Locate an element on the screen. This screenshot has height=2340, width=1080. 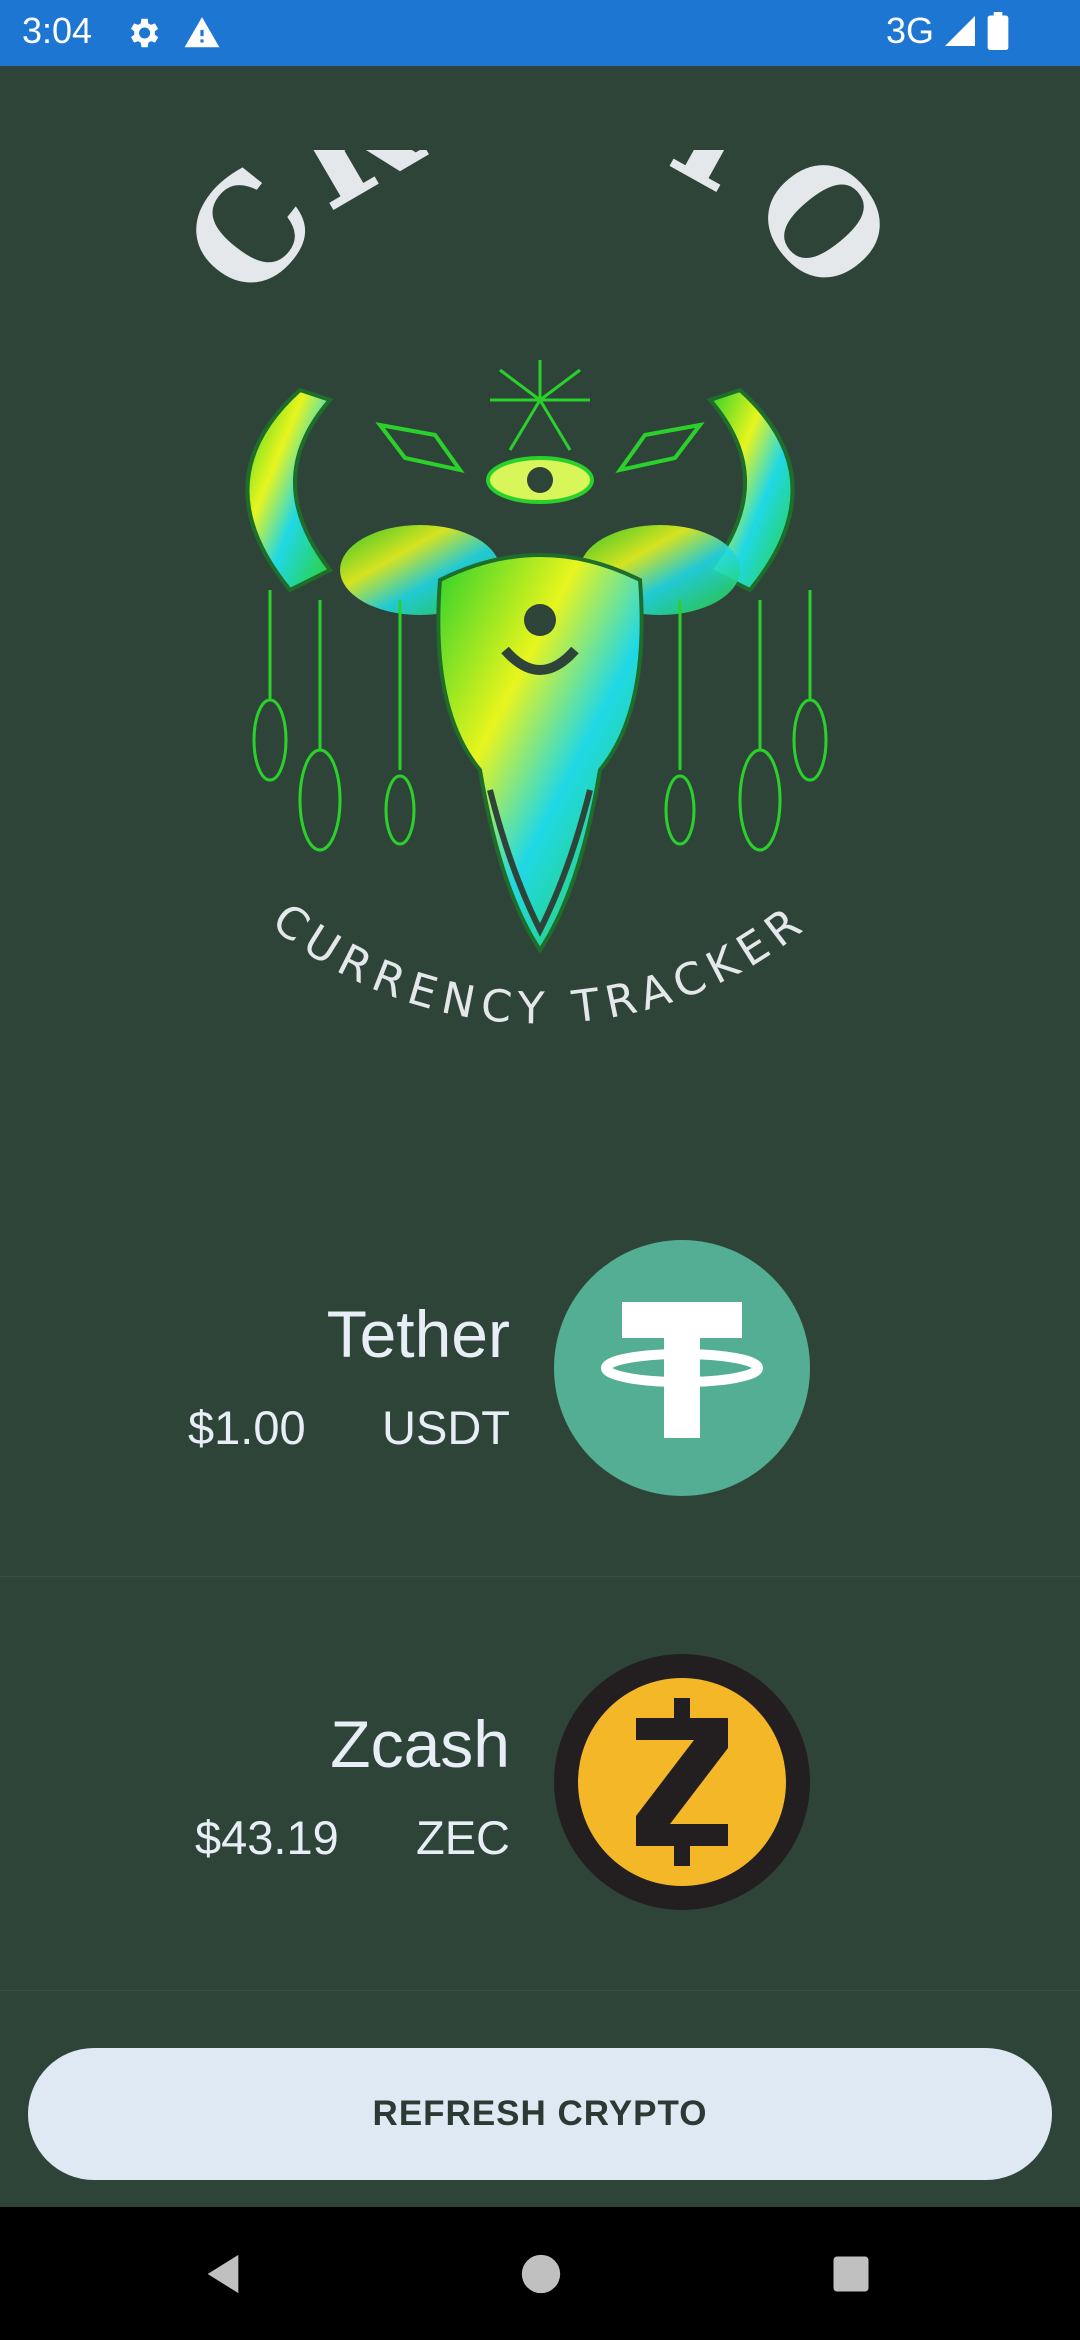
logo-title: CRYPTO is located at coordinates (540, 238).